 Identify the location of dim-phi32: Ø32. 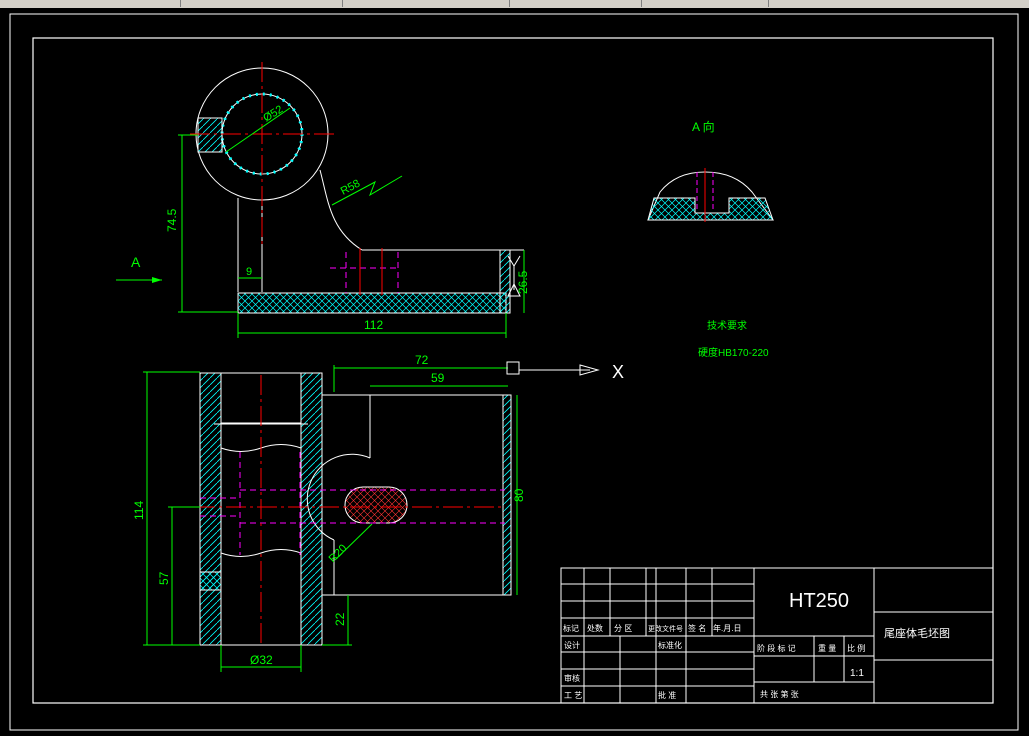
(261, 660).